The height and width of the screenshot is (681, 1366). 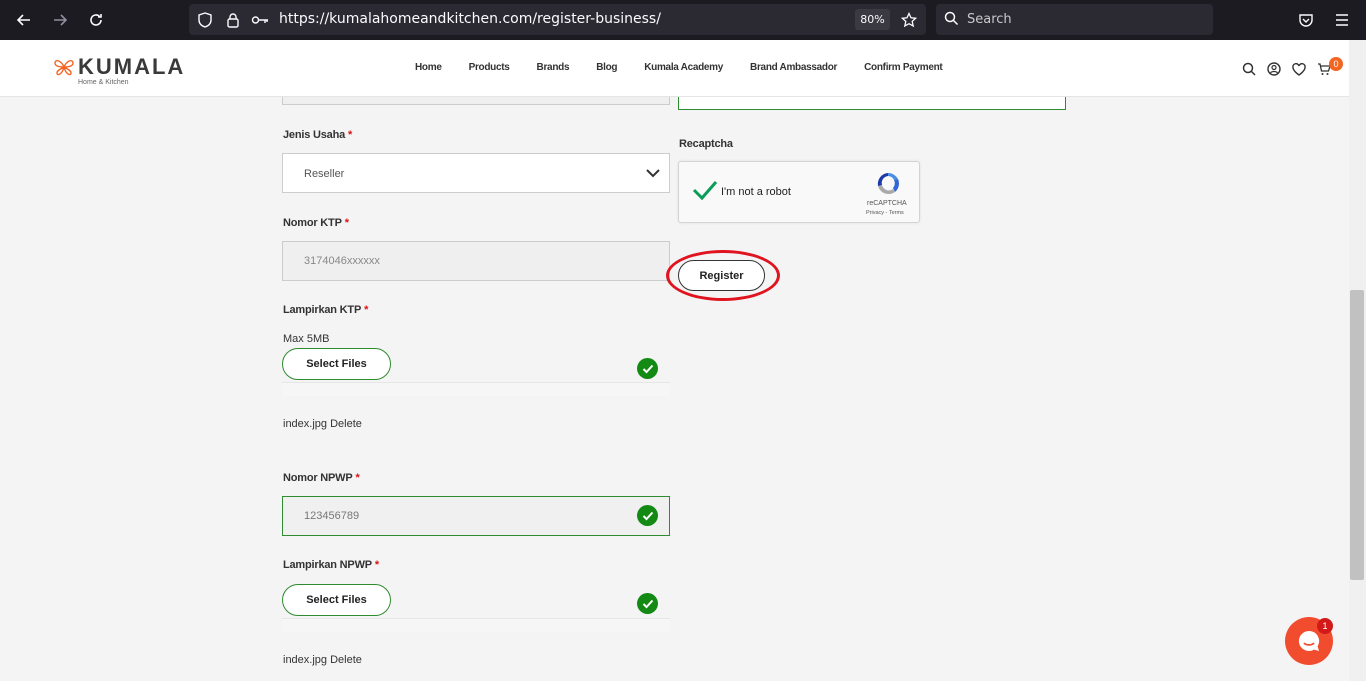 I want to click on max-size-note: Max 5MB, so click(x=306, y=339).